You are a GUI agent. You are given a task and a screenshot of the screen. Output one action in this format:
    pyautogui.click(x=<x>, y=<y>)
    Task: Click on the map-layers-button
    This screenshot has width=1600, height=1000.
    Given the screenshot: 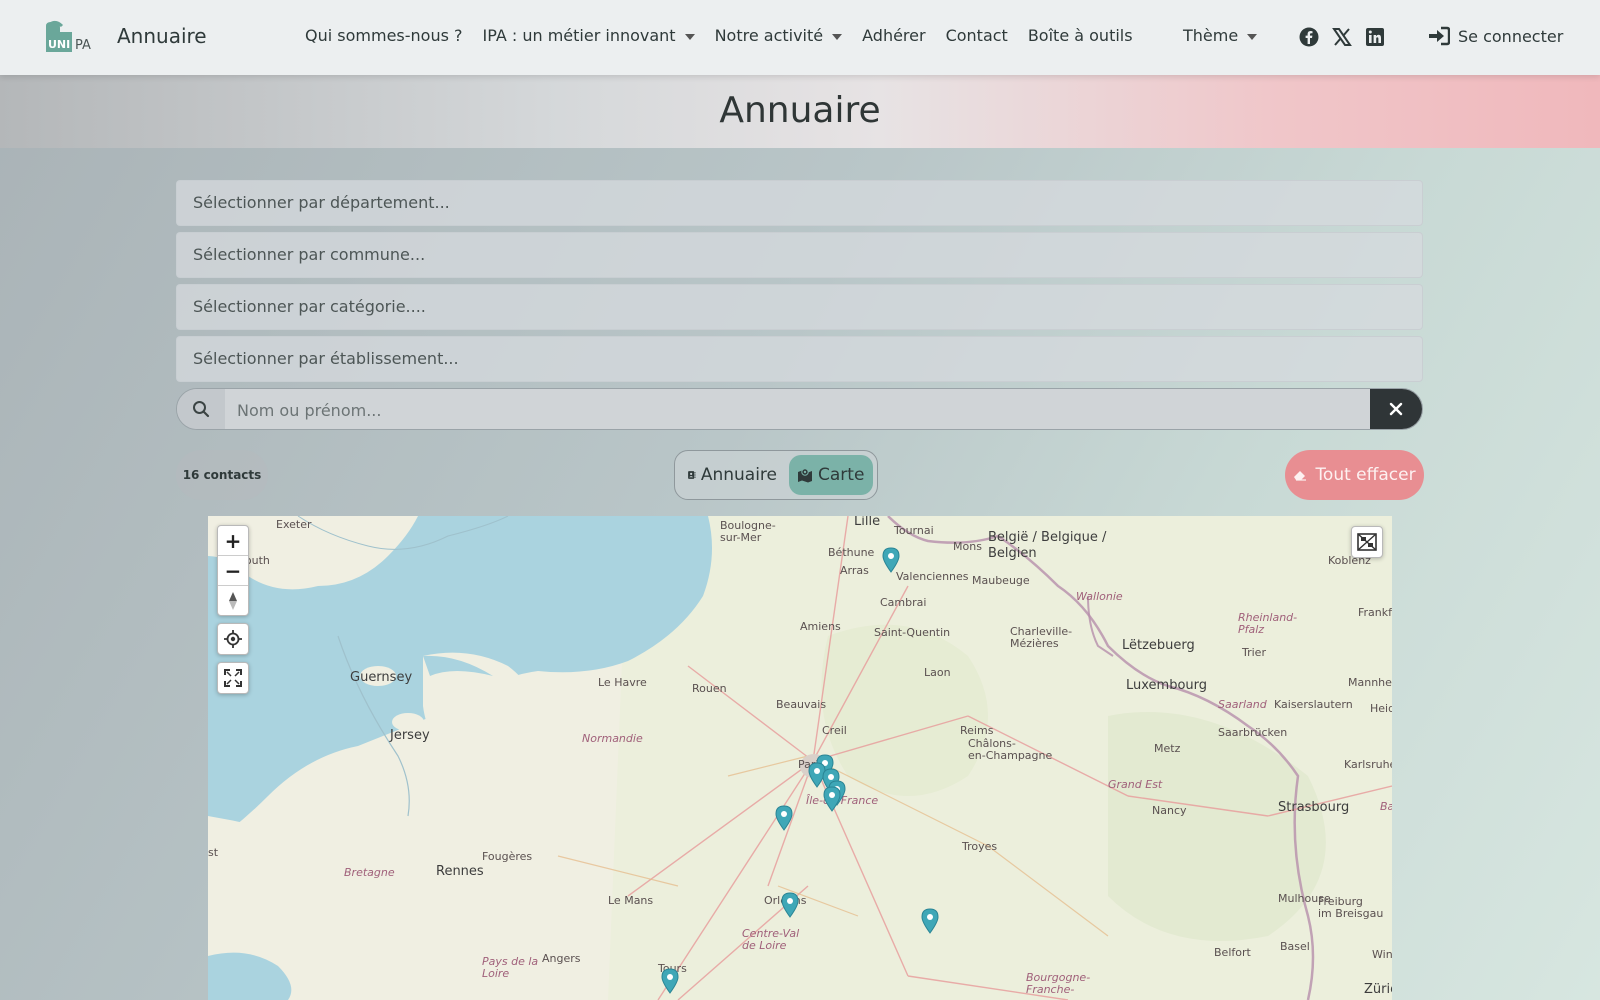 What is the action you would take?
    pyautogui.click(x=1367, y=542)
    